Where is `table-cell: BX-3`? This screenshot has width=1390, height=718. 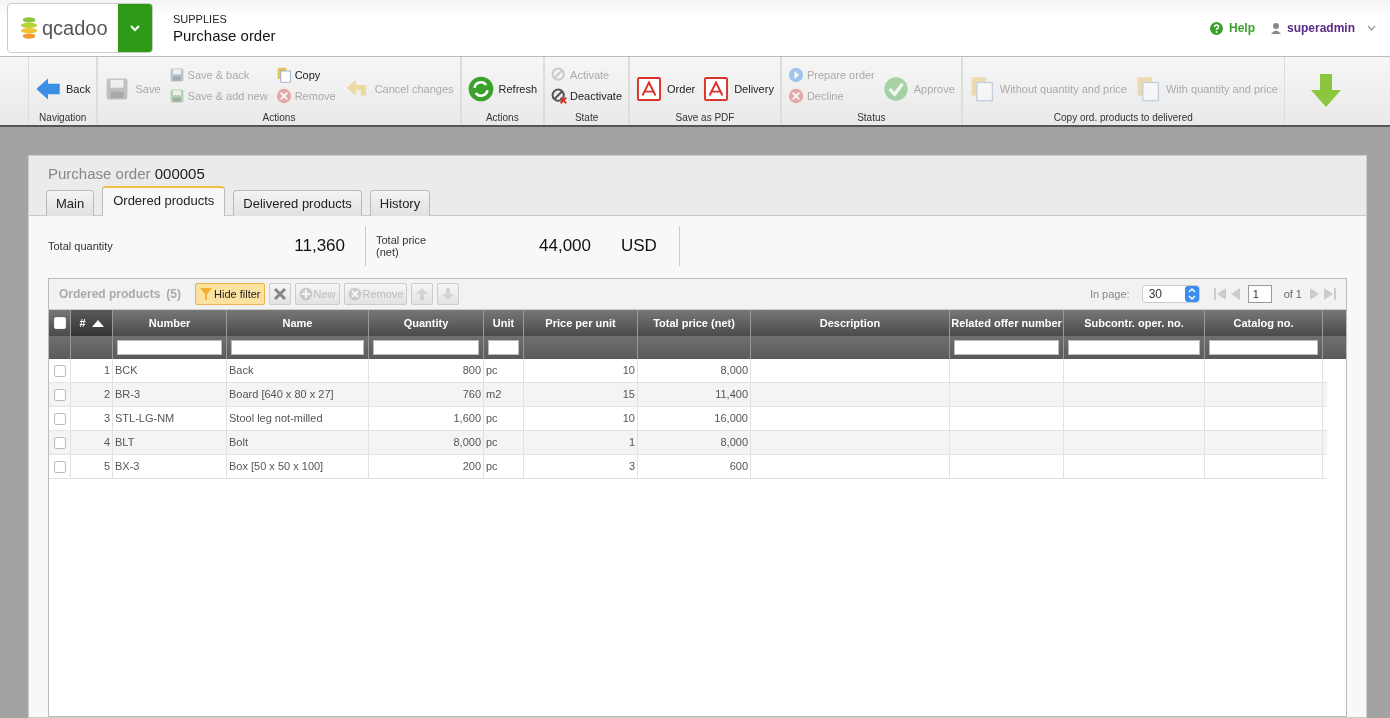 table-cell: BX-3 is located at coordinates (127, 466).